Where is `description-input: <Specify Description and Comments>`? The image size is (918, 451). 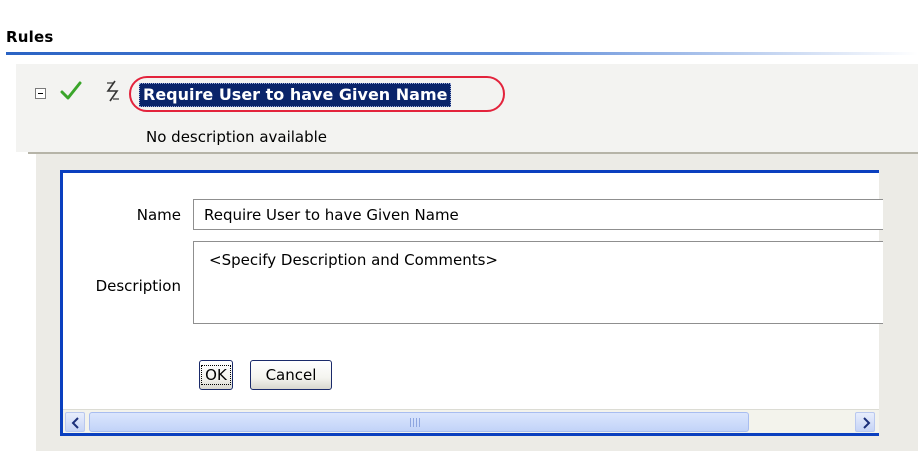
description-input: <Specify Description and Comments> is located at coordinates (538, 282).